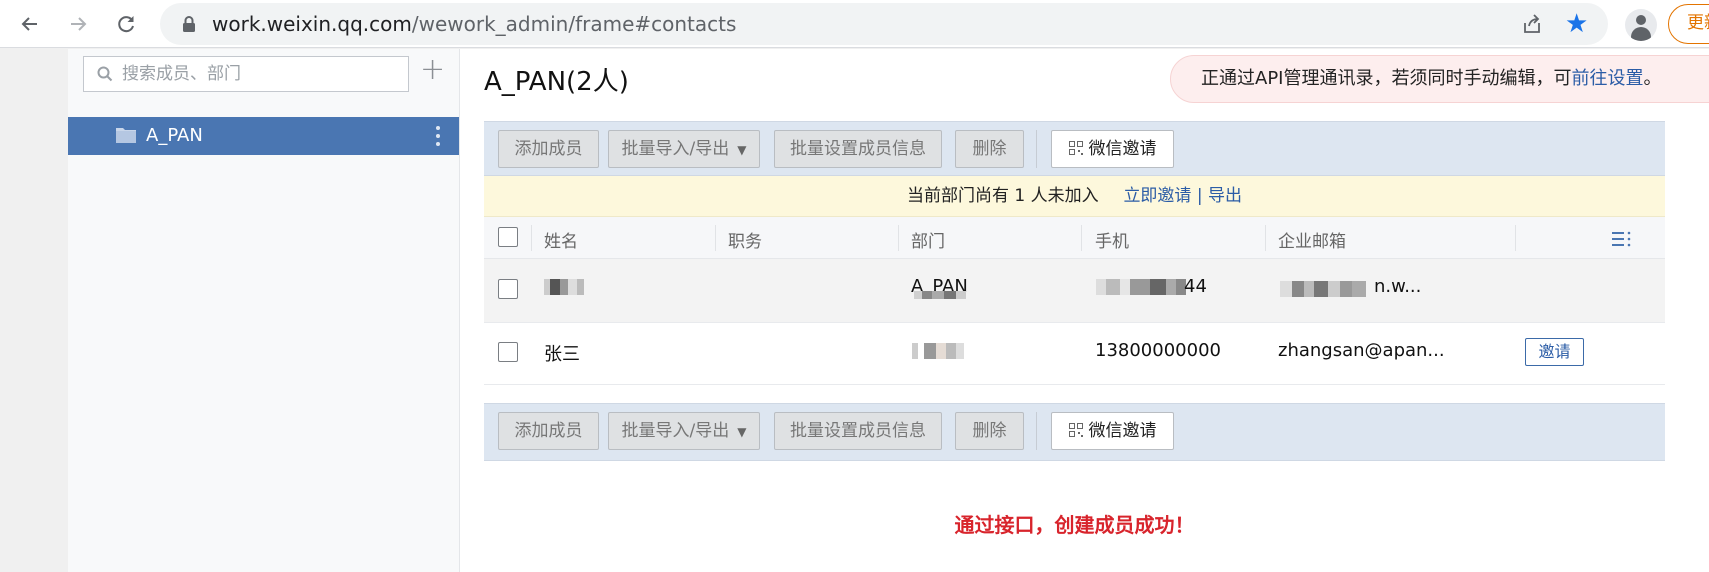  I want to click on header-position: 职务, so click(745, 239).